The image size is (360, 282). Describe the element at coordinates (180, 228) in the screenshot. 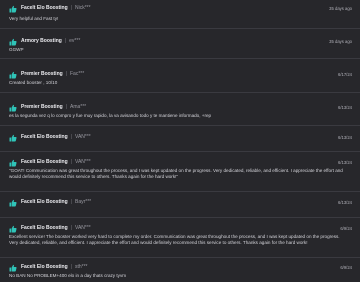

I see `review-header: Facelt Elo Boosting | VAN*** 6/9/24` at that location.